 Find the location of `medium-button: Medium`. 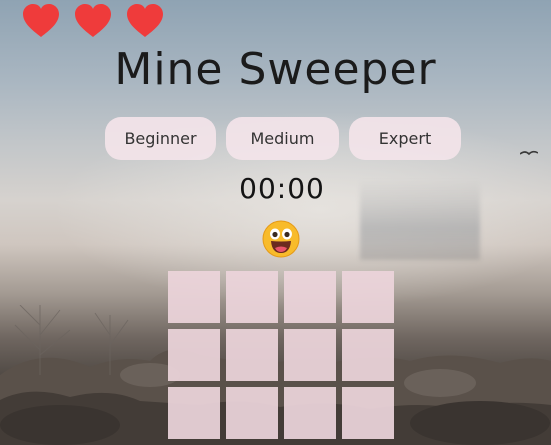

medium-button: Medium is located at coordinates (282, 138).